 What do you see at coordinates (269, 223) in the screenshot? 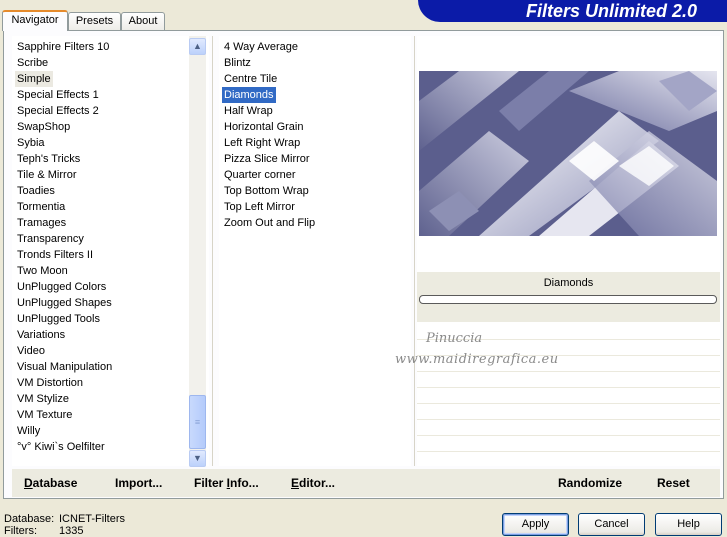
I see `filter-list-item: Zoom Out and Flip` at bounding box center [269, 223].